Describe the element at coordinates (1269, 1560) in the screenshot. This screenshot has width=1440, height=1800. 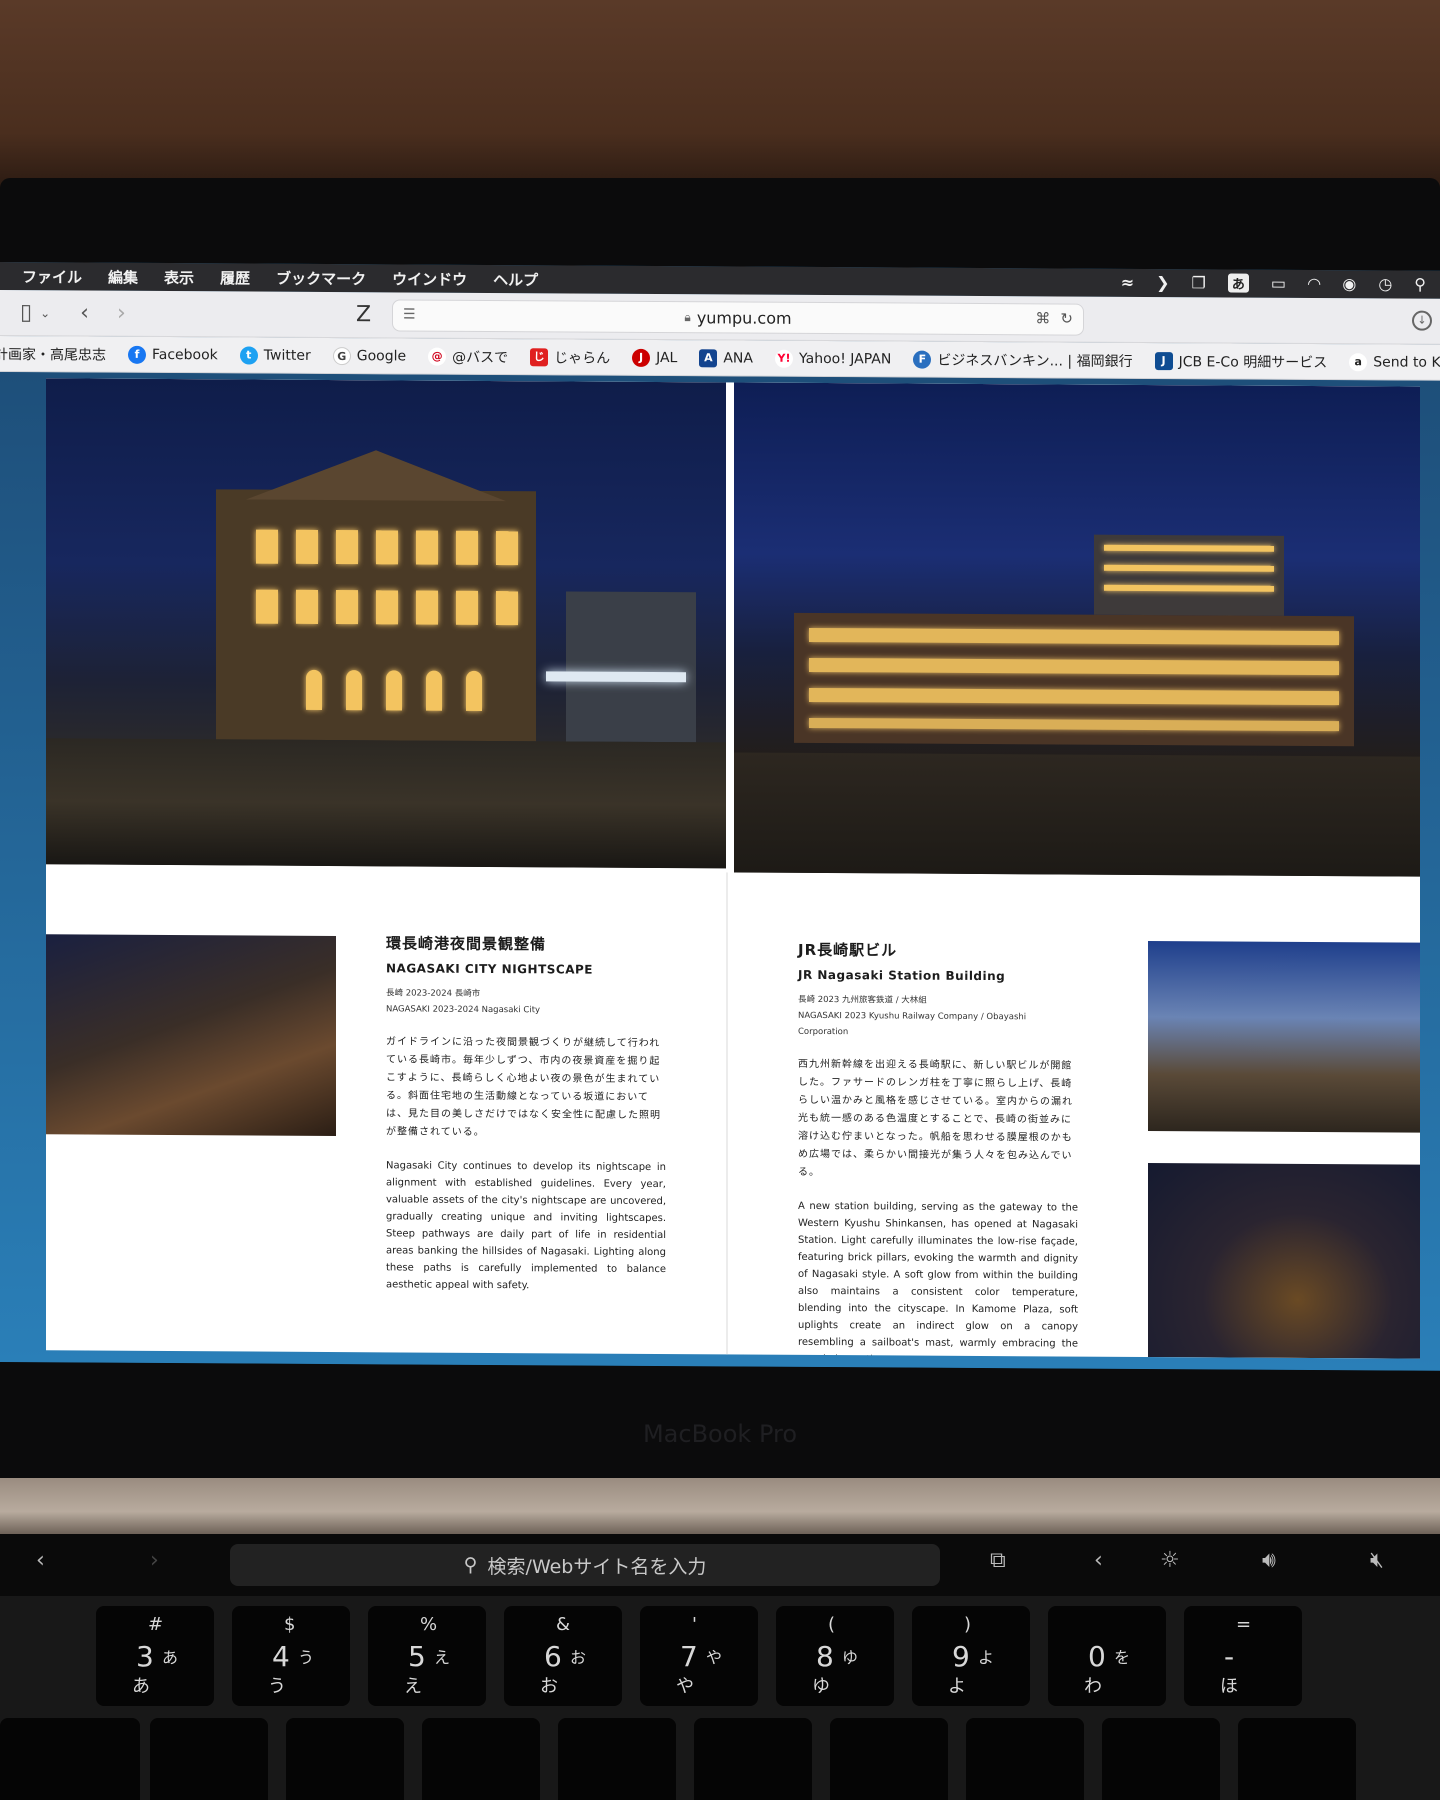
I see `volume-icon: 🔊︎` at that location.